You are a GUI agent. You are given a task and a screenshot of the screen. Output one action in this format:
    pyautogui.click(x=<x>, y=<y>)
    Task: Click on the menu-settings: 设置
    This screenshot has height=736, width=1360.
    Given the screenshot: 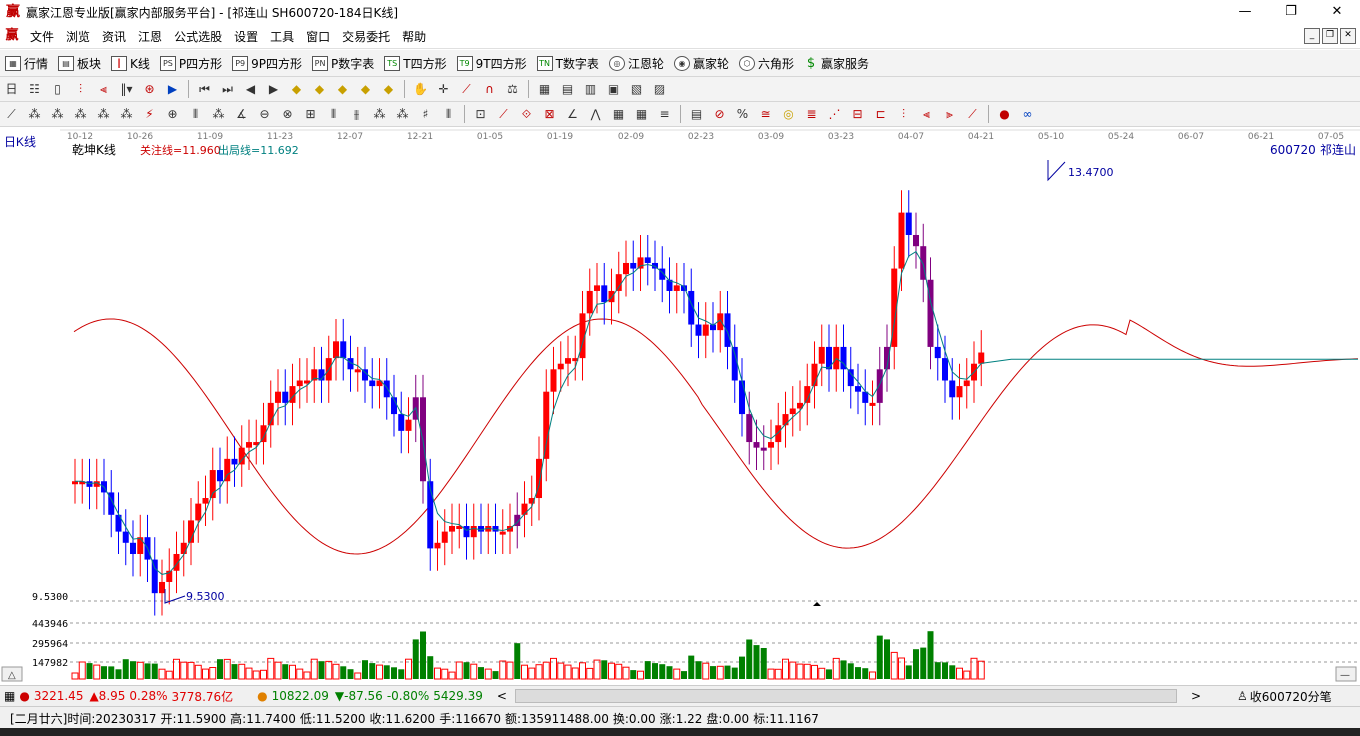 What is the action you would take?
    pyautogui.click(x=246, y=36)
    